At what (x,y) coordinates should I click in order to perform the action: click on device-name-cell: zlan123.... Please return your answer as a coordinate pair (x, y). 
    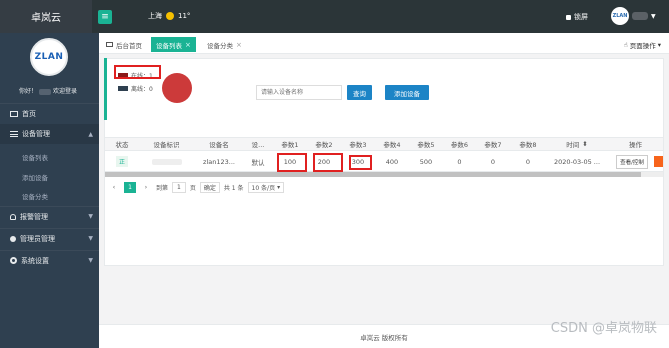
    Looking at the image, I should click on (219, 161).